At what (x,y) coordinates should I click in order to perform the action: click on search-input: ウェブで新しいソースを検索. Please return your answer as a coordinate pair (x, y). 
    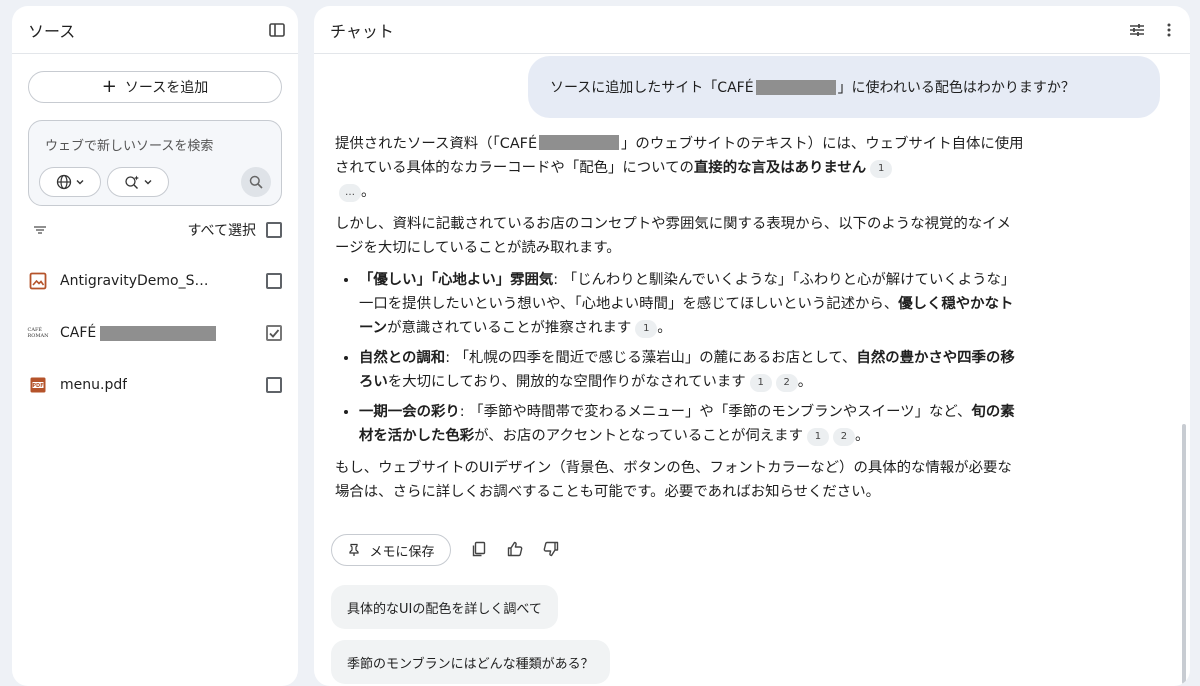
    Looking at the image, I should click on (129, 144).